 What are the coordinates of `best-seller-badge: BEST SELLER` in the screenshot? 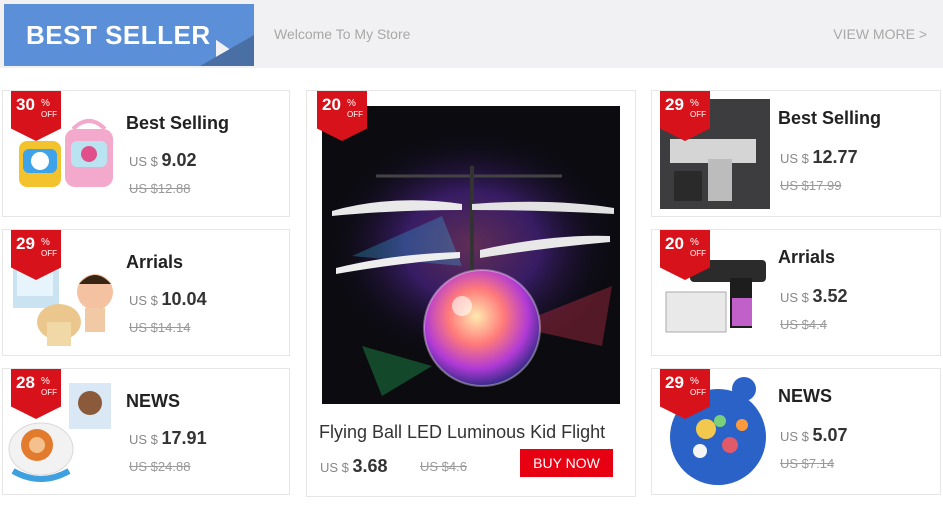 It's located at (129, 35).